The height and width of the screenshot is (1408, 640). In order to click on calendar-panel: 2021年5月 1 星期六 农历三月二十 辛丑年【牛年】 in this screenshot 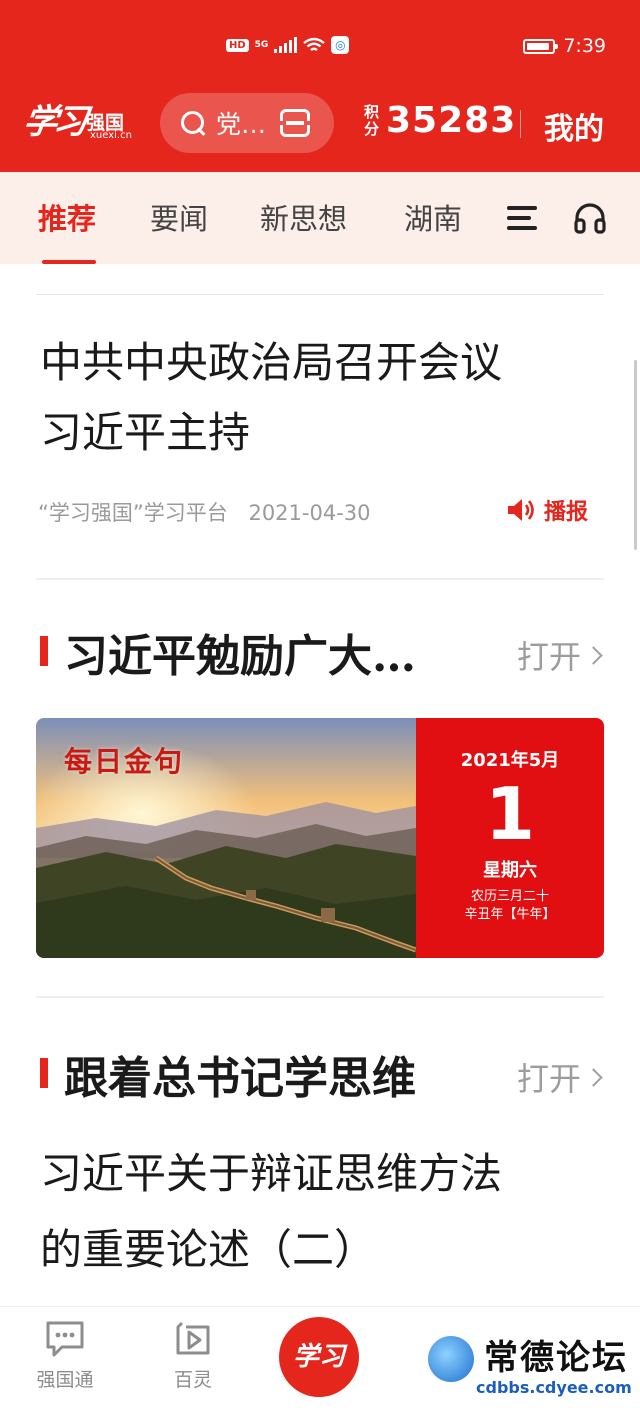, I will do `click(510, 838)`.